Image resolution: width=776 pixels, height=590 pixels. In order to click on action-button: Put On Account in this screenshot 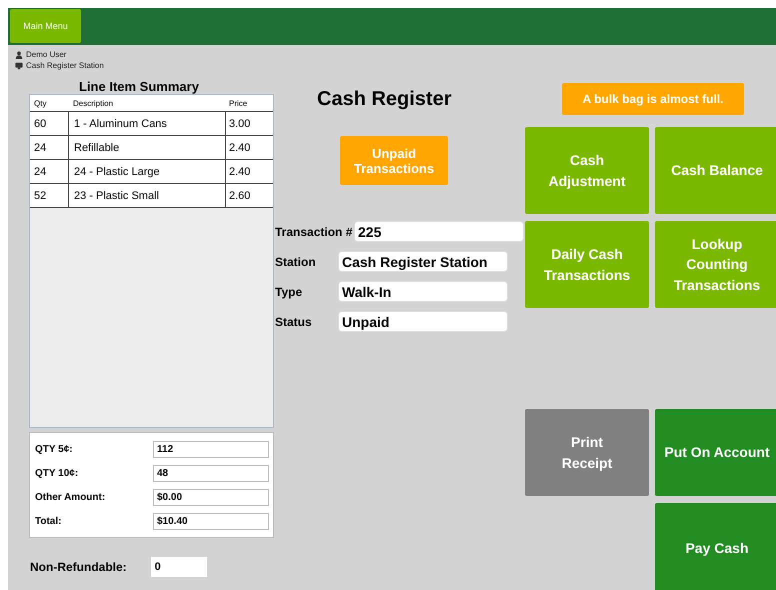, I will do `click(715, 452)`.